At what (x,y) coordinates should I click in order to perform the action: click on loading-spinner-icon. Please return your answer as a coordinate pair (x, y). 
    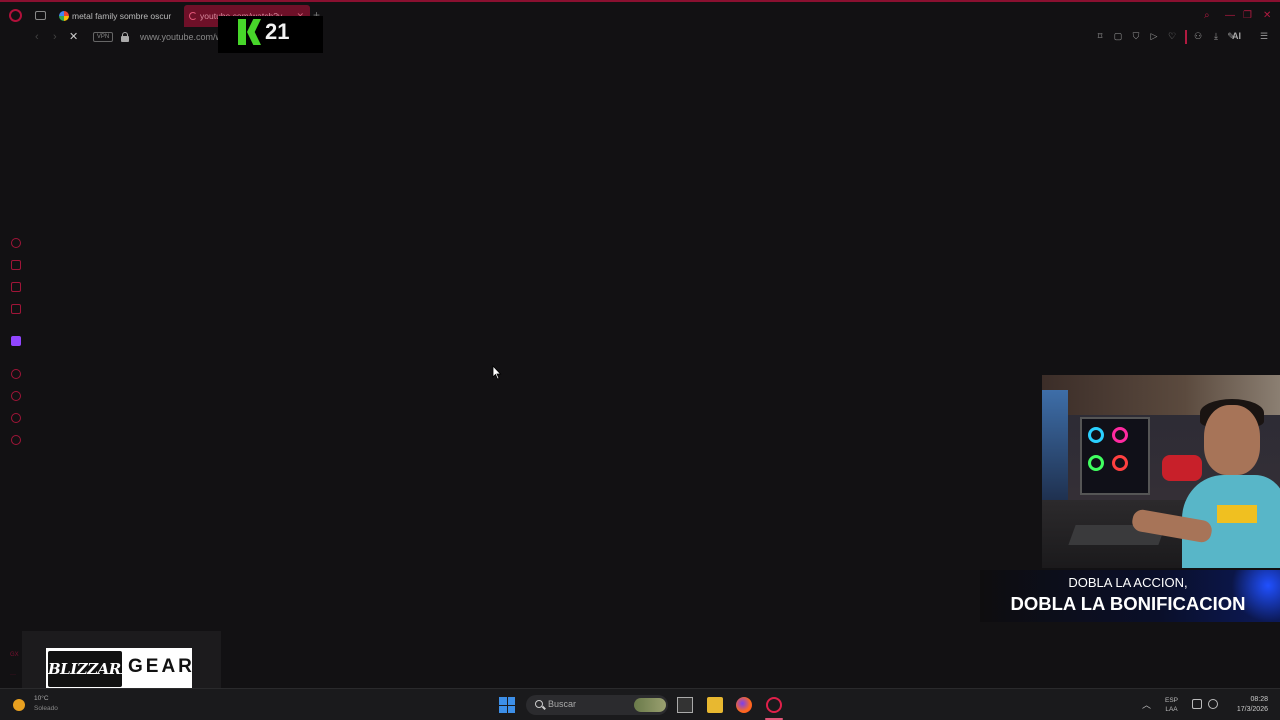
    Looking at the image, I should click on (193, 16).